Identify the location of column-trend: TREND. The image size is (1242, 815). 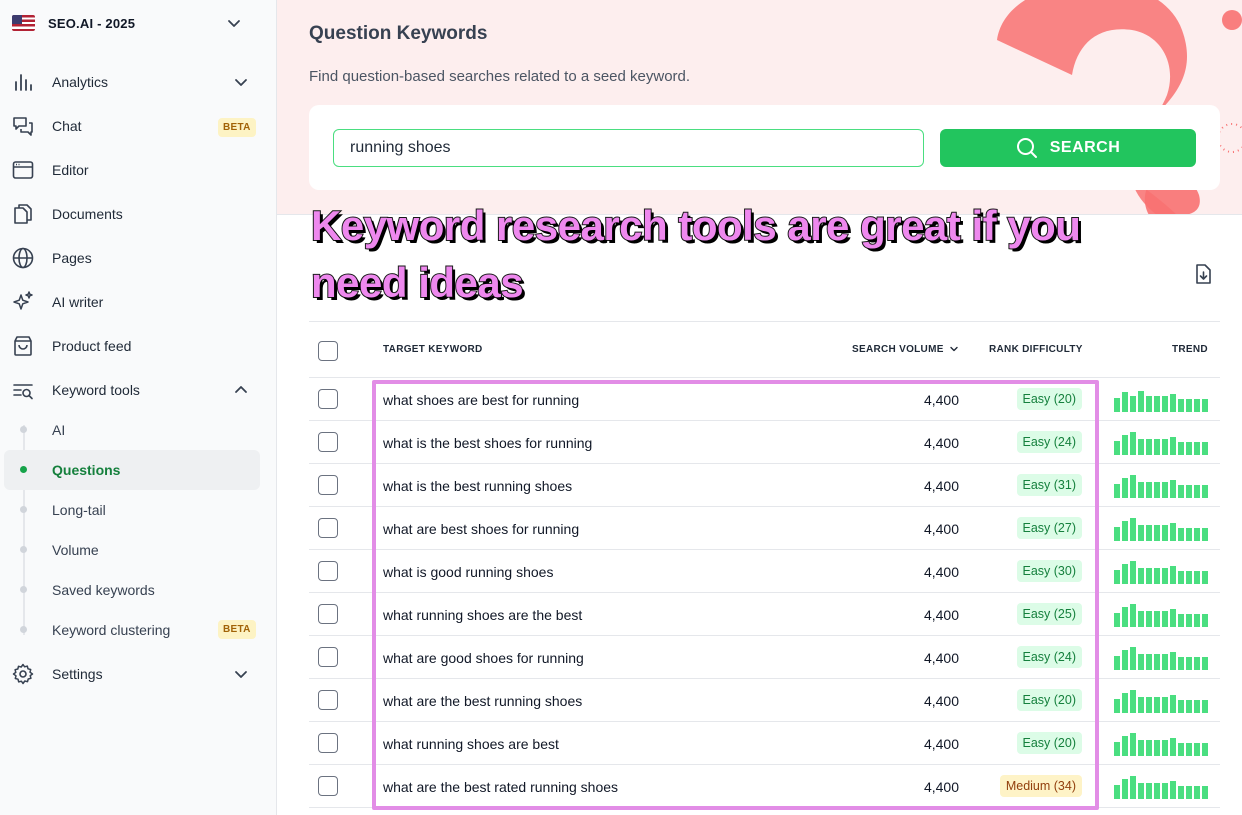
(1190, 349).